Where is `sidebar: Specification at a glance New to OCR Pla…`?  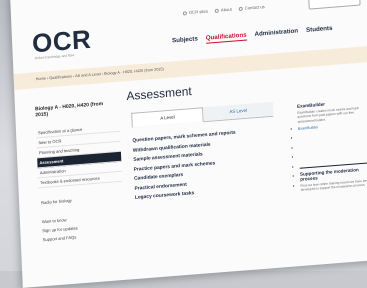
sidebar: Specification at a glance New to OCR Pla… is located at coordinates (80, 183).